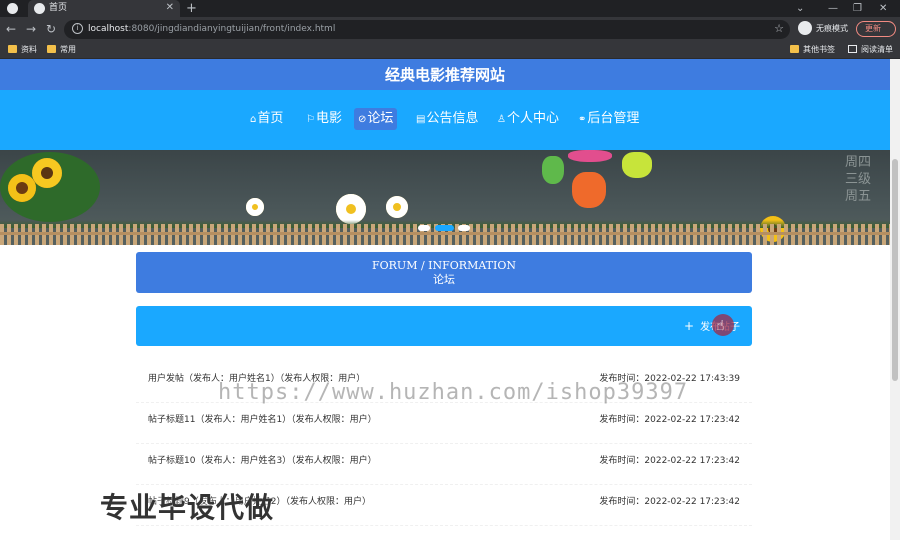 The image size is (900, 540). I want to click on site-title: 经典电影推荐网站, so click(444, 75).